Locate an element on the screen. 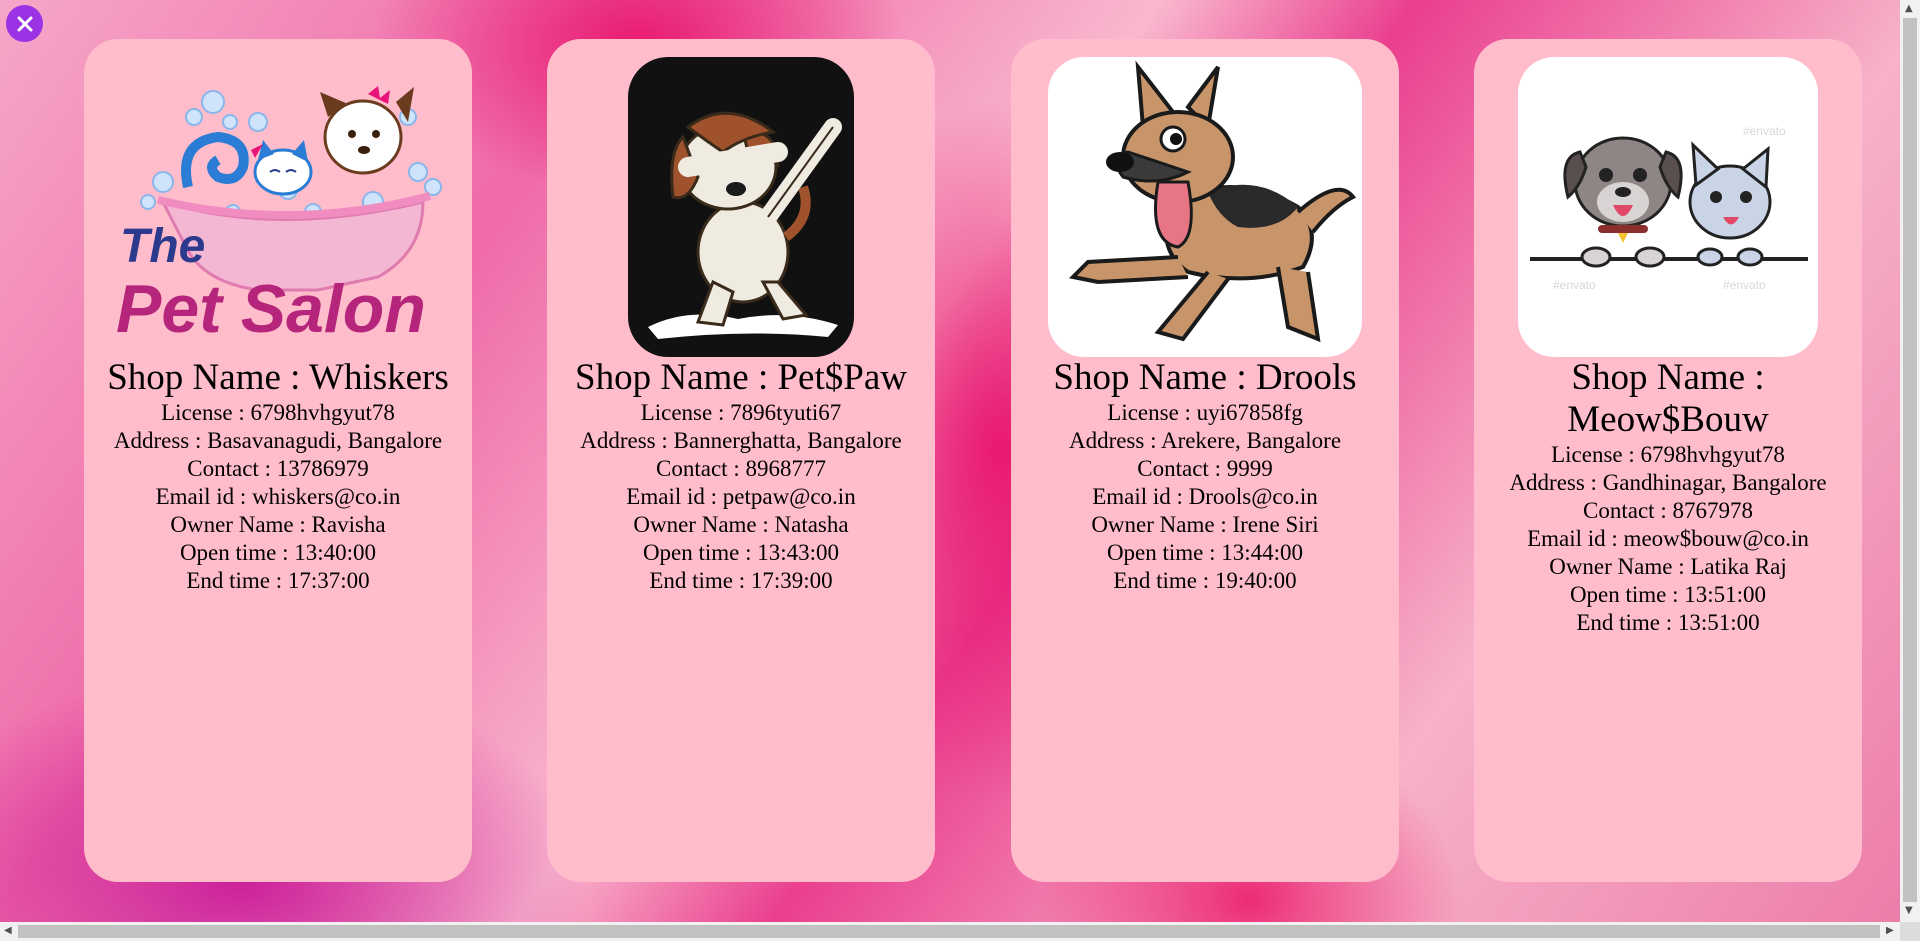 Image resolution: width=1920 pixels, height=941 pixels. shop-name: Shop Name : Meow$Bouw is located at coordinates (1668, 398).